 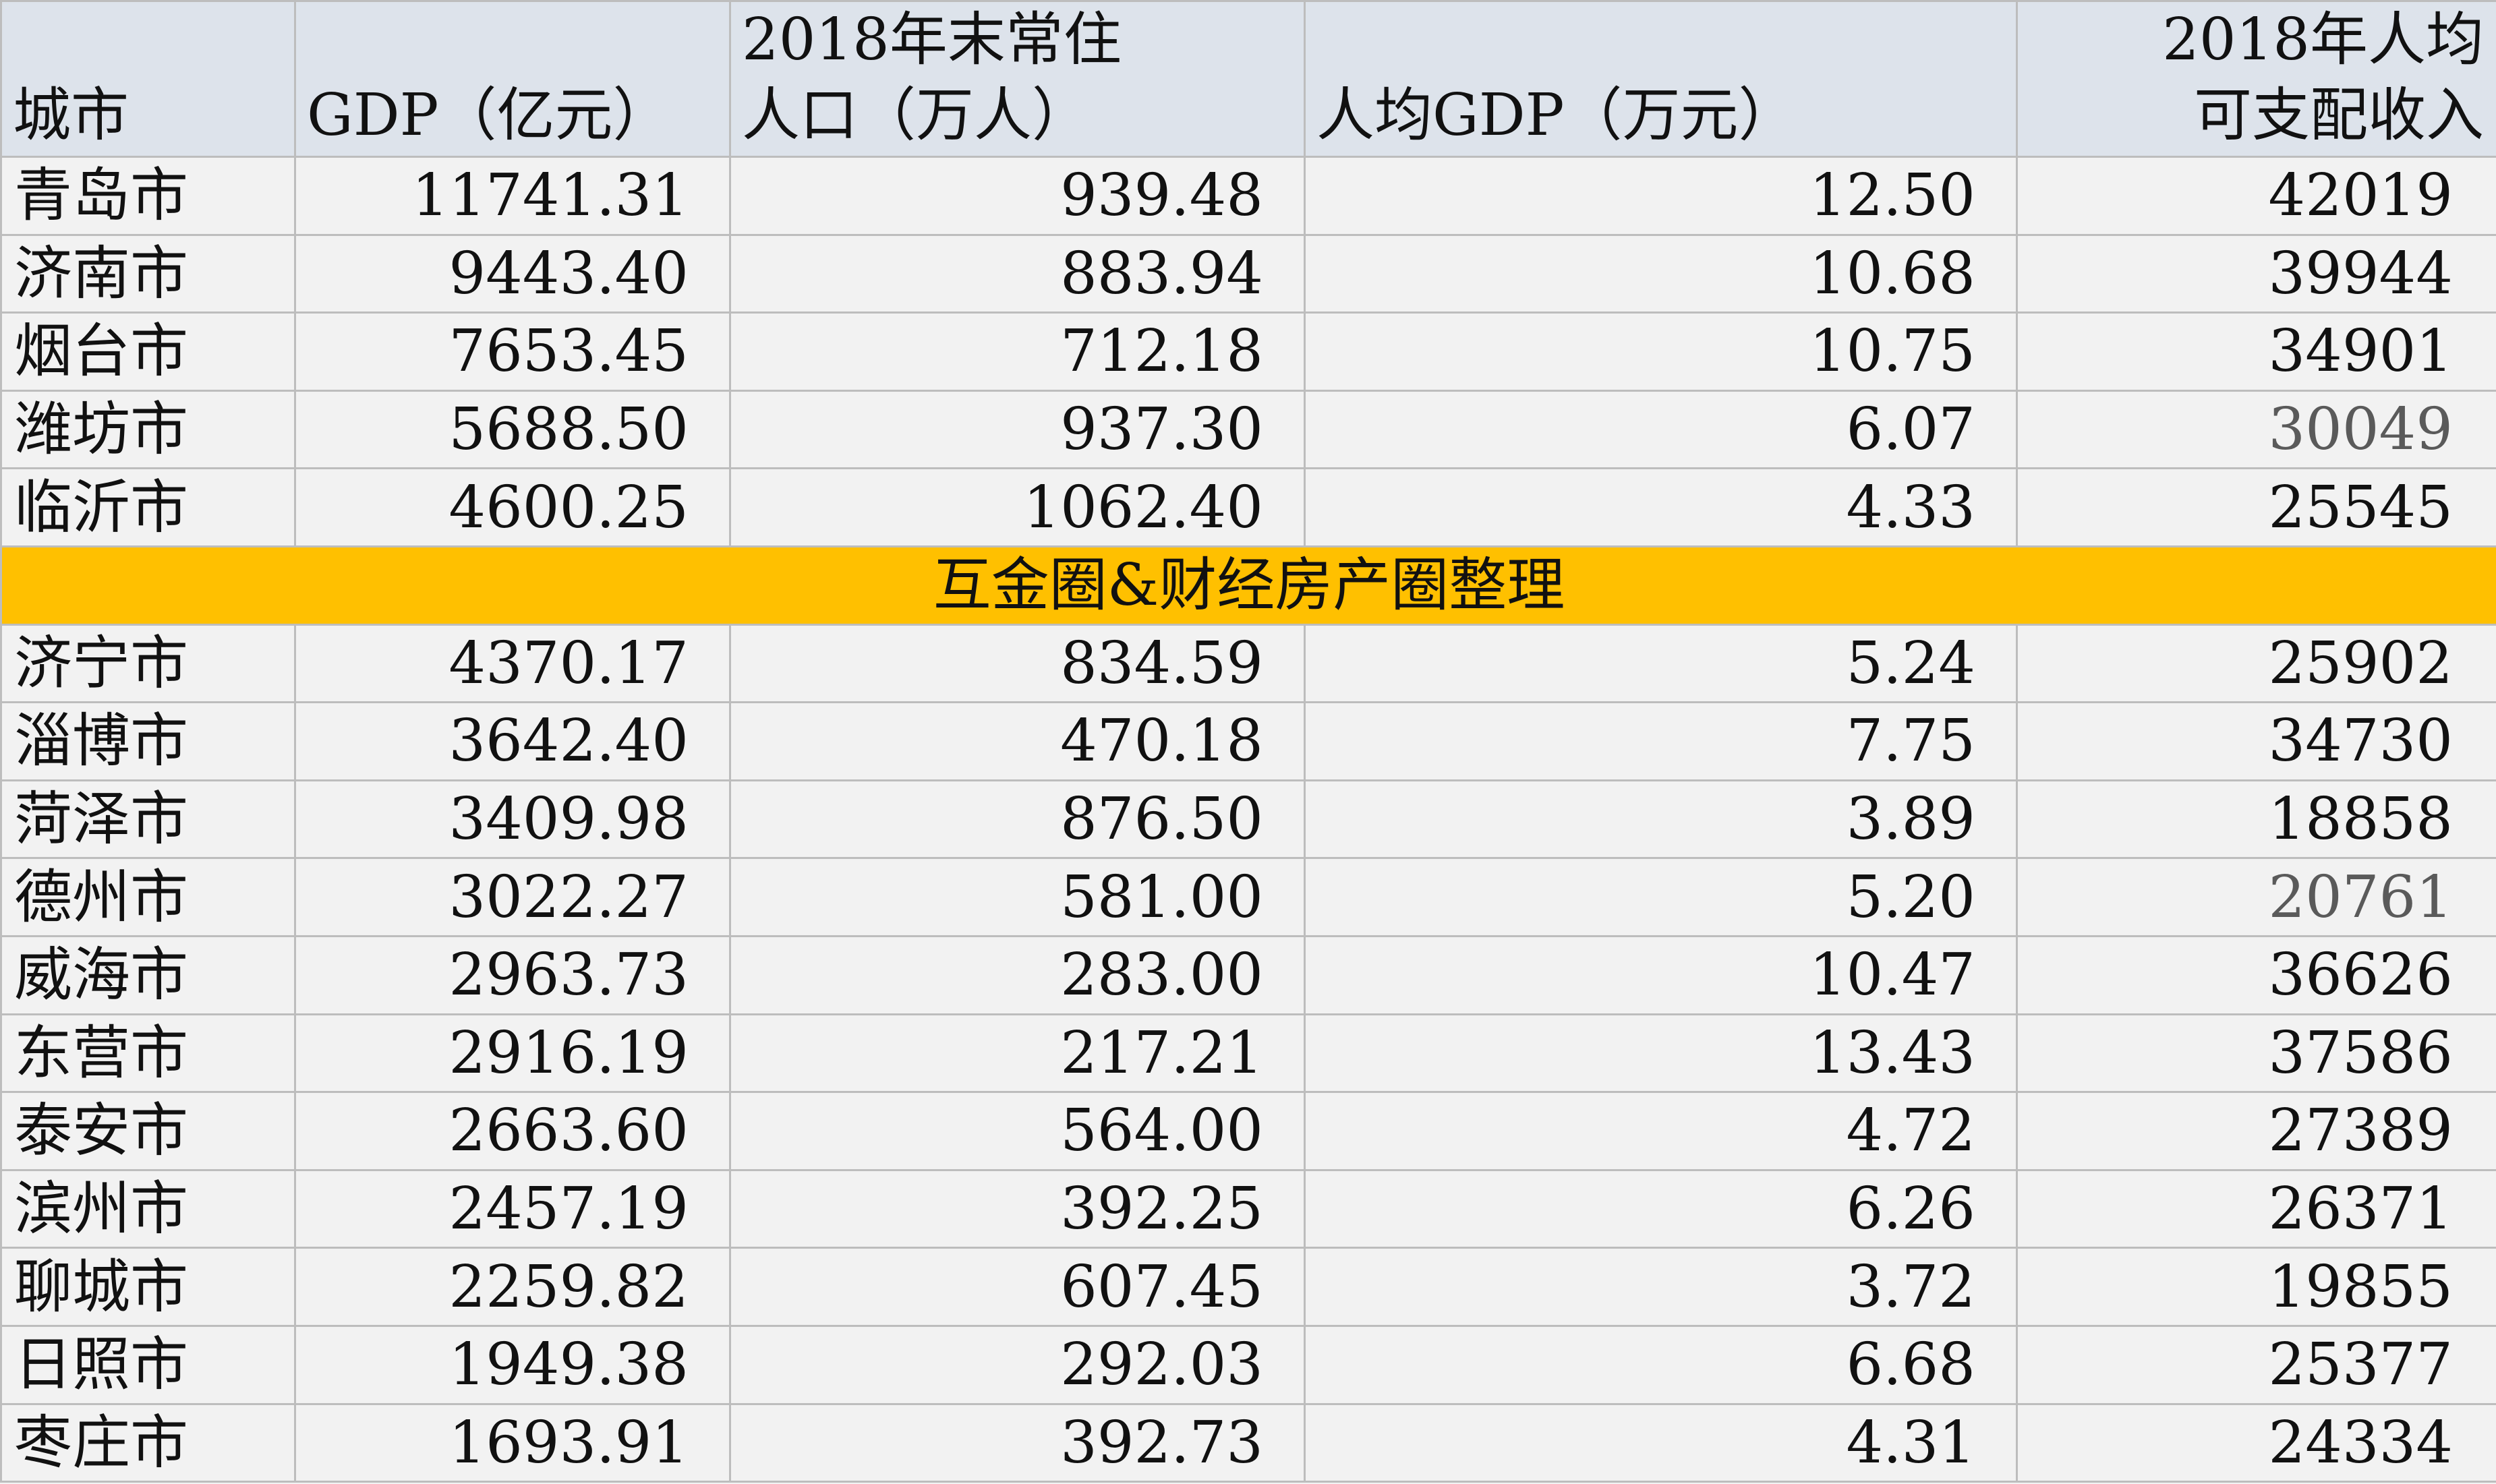 I want to click on cell-gdp-per-capita: 6.68, so click(x=1661, y=1364).